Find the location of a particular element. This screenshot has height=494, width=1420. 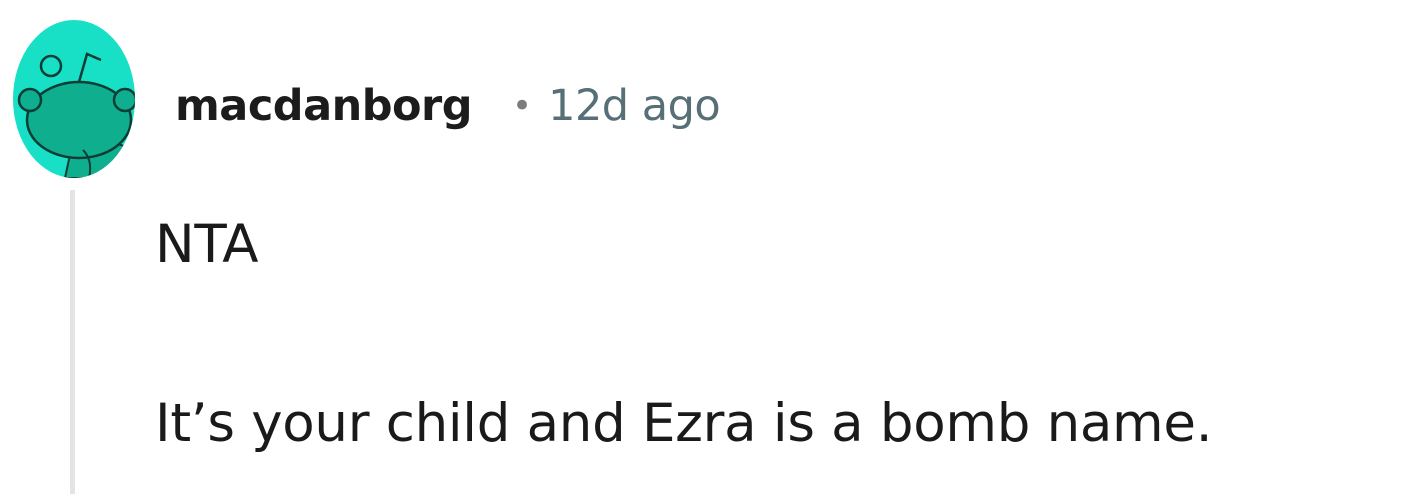

timestamp-link: 12d ago is located at coordinates (634, 106).